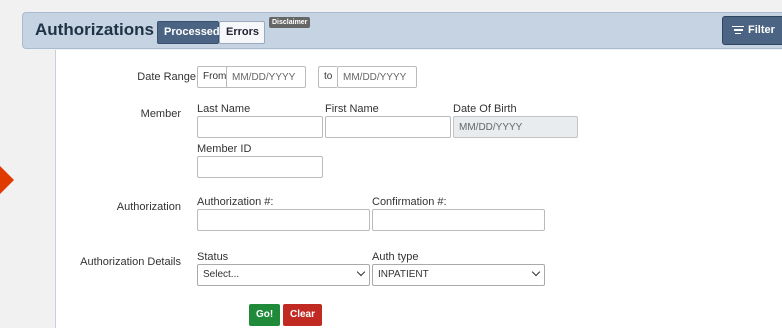  I want to click on pointer-arrow-icon, so click(7, 180).